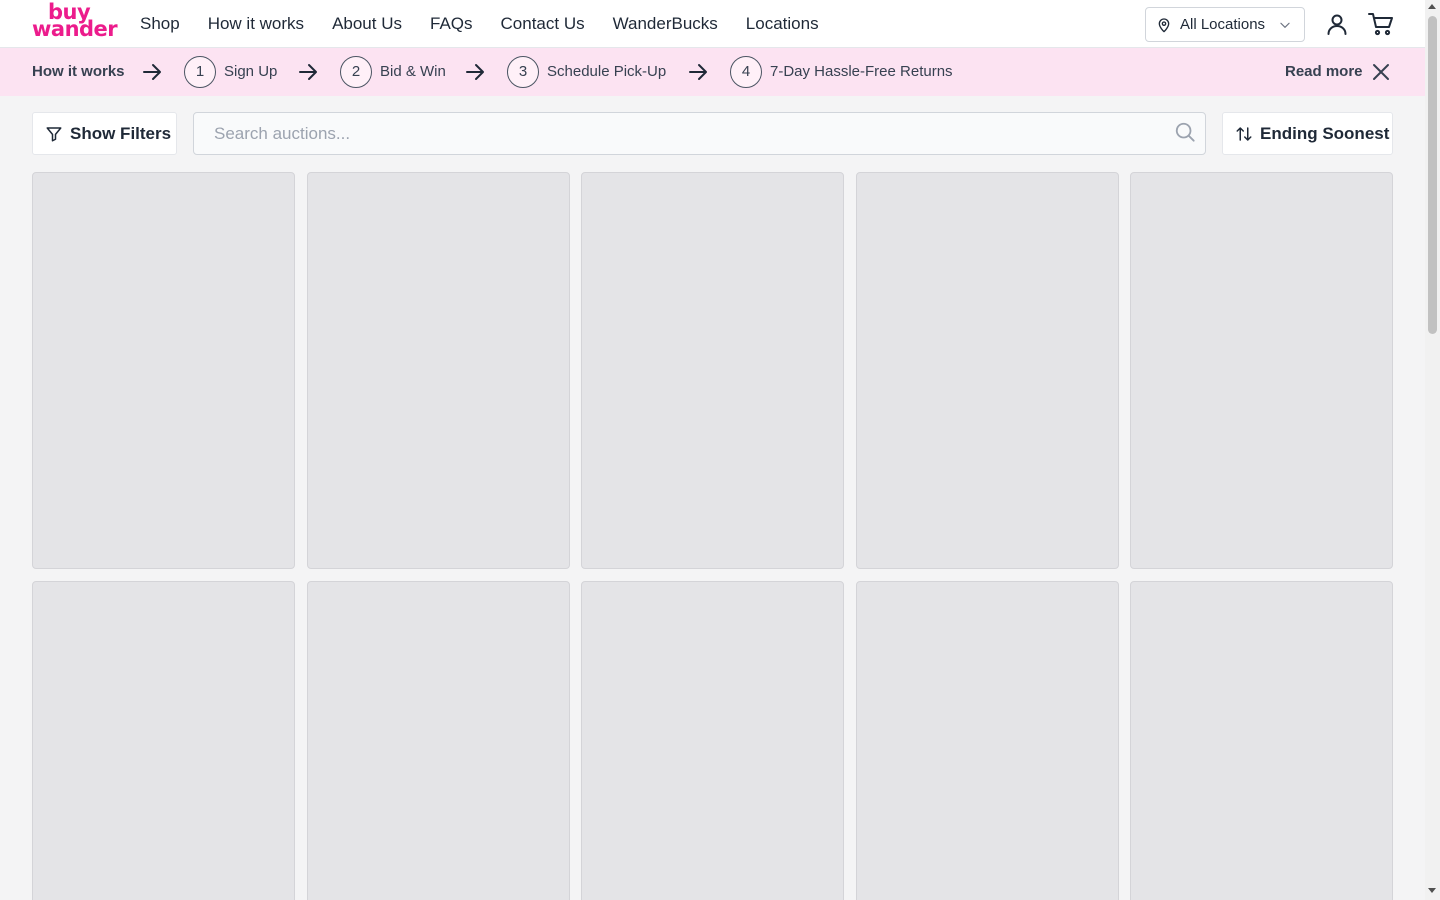 This screenshot has height=900, width=1440. What do you see at coordinates (1325, 133) in the screenshot?
I see `sort-label: Ending Soonest` at bounding box center [1325, 133].